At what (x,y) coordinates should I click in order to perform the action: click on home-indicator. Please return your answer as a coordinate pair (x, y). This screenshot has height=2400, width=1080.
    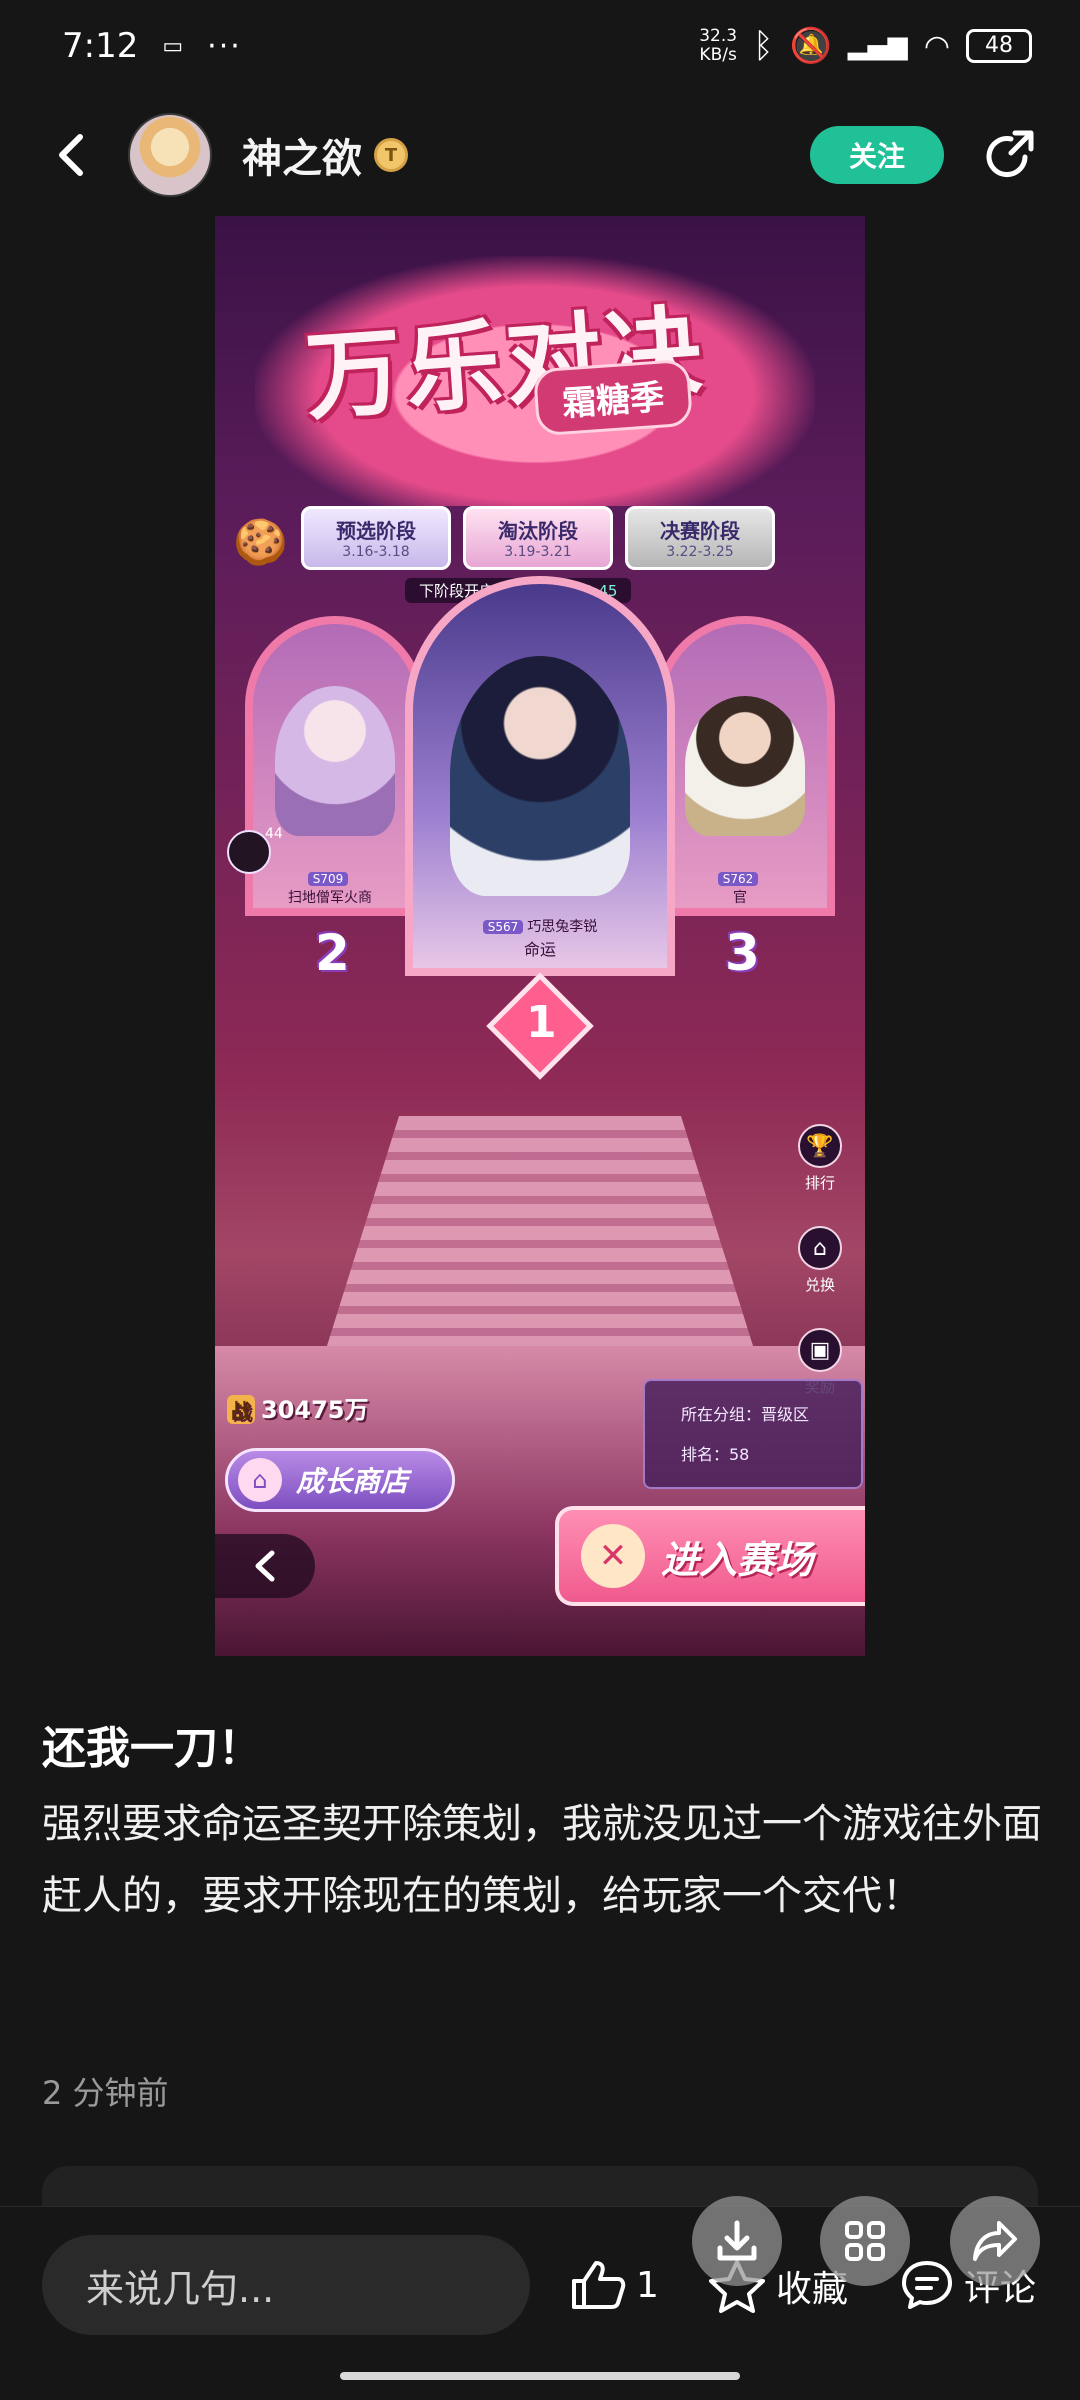
    Looking at the image, I should click on (540, 2376).